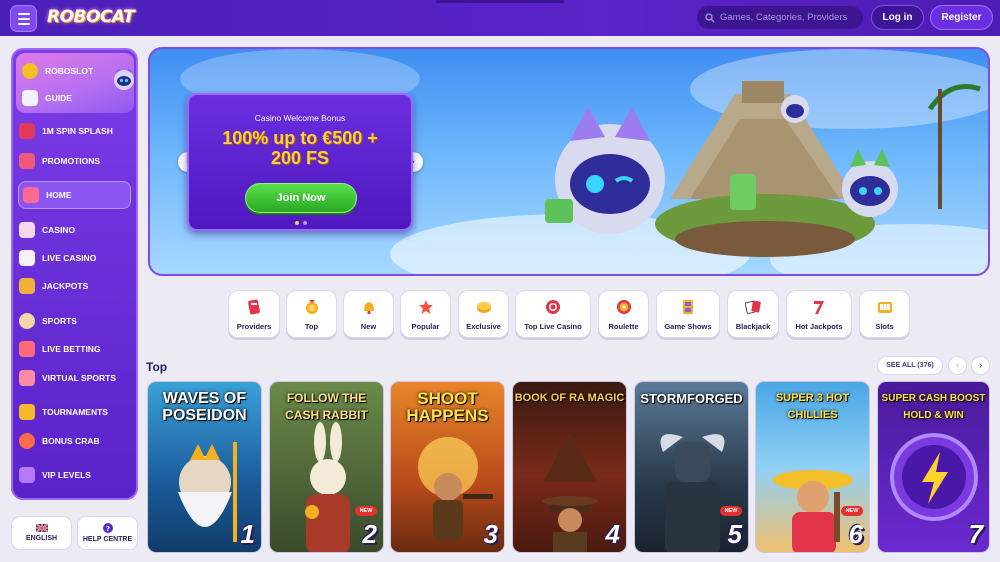  I want to click on robocat-logo: ROBOCAT, so click(91, 17).